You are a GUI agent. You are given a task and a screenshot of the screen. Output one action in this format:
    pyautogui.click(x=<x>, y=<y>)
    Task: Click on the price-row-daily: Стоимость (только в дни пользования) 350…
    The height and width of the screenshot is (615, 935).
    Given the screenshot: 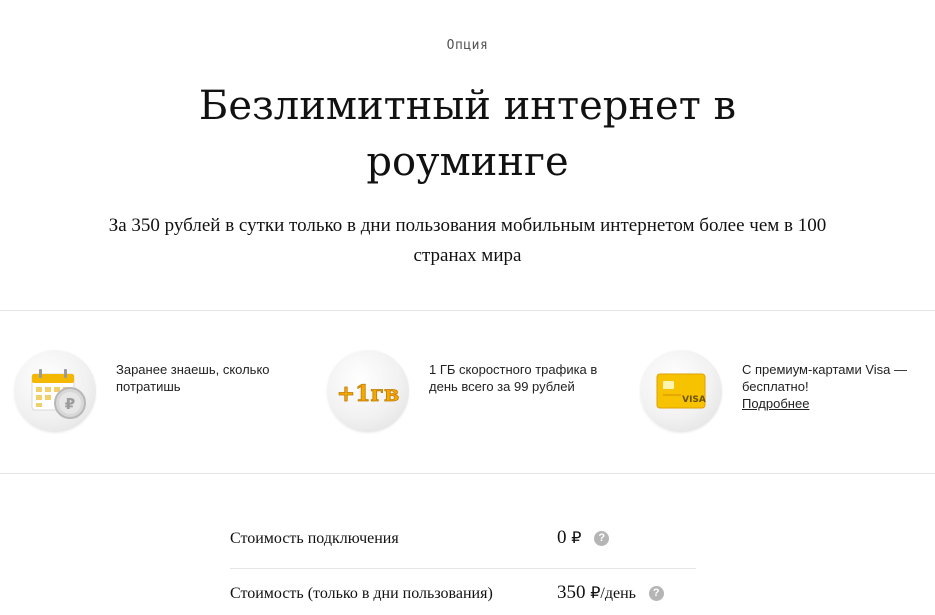 What is the action you would take?
    pyautogui.click(x=463, y=595)
    